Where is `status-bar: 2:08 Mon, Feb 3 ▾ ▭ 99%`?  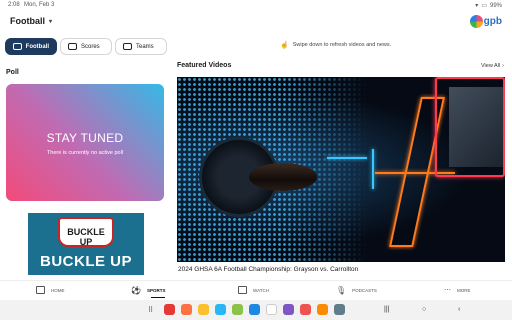 status-bar: 2:08 Mon, Feb 3 ▾ ▭ 99% is located at coordinates (256, 5).